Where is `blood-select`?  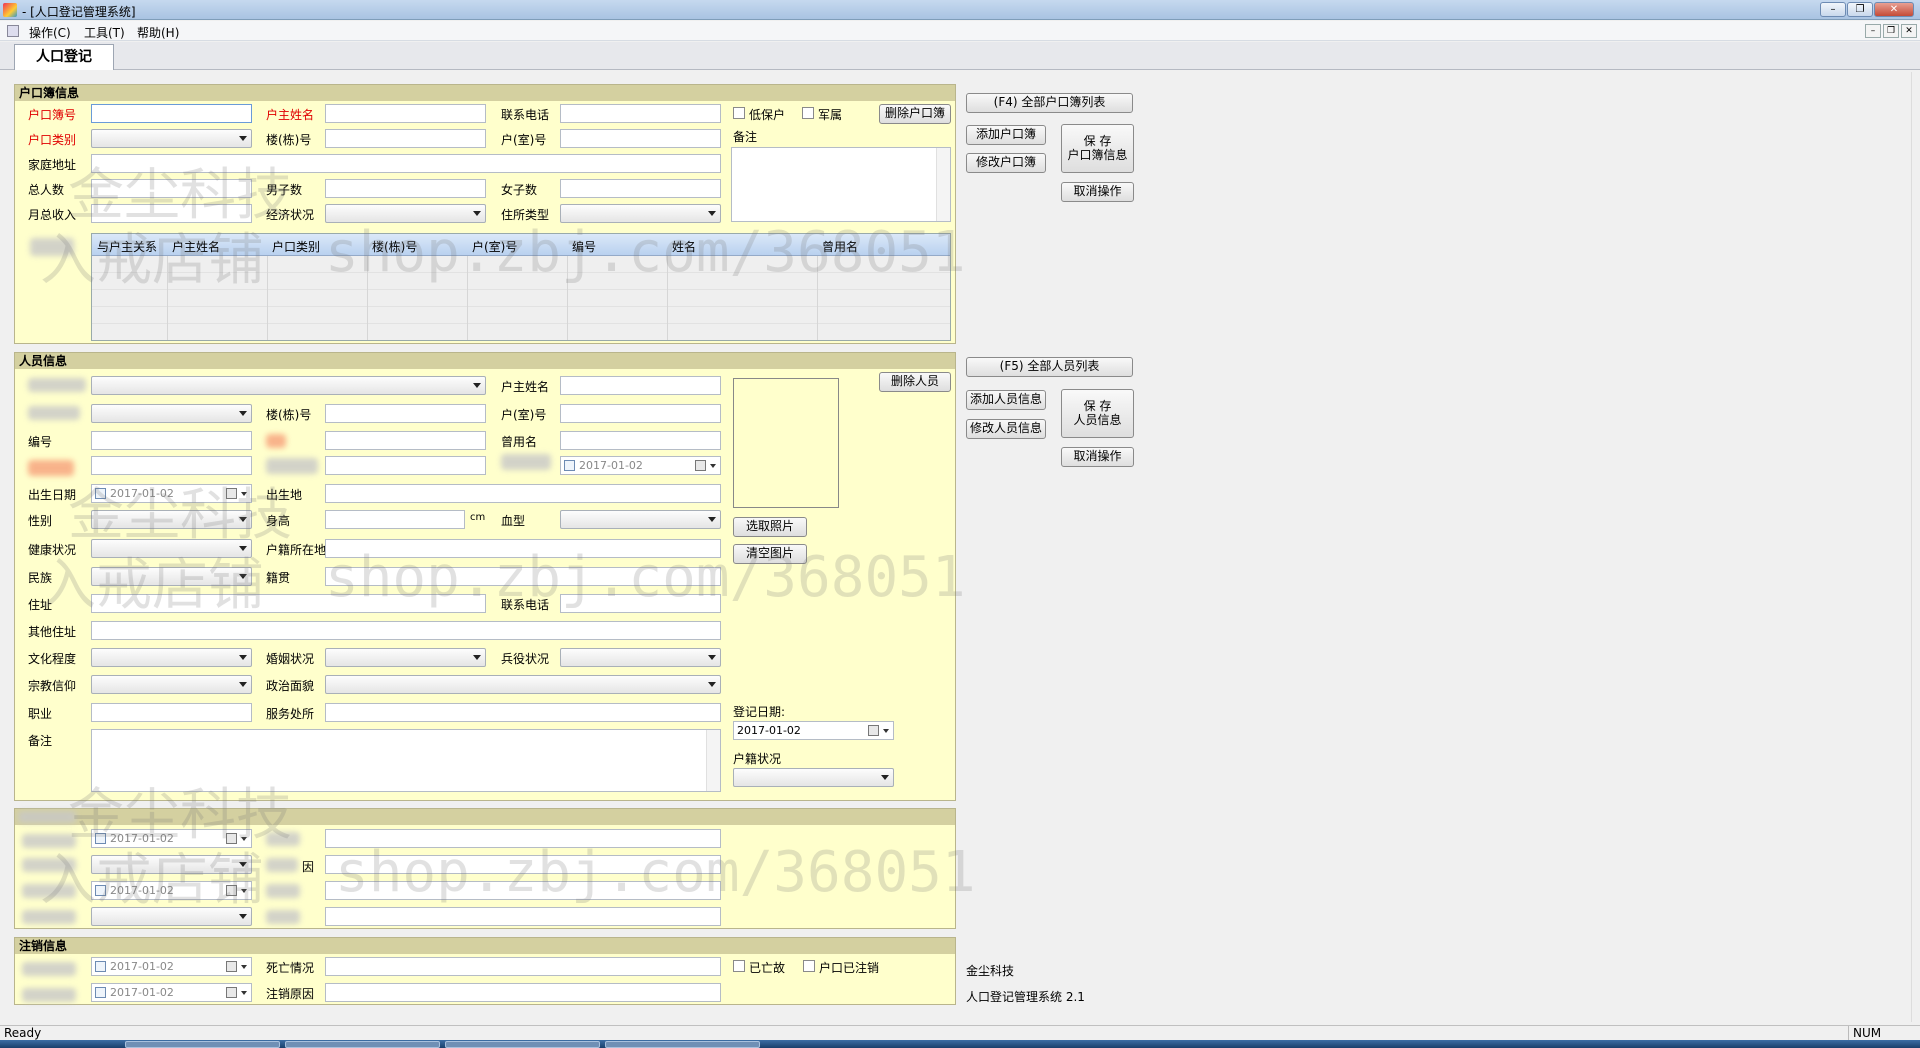
blood-select is located at coordinates (640, 519).